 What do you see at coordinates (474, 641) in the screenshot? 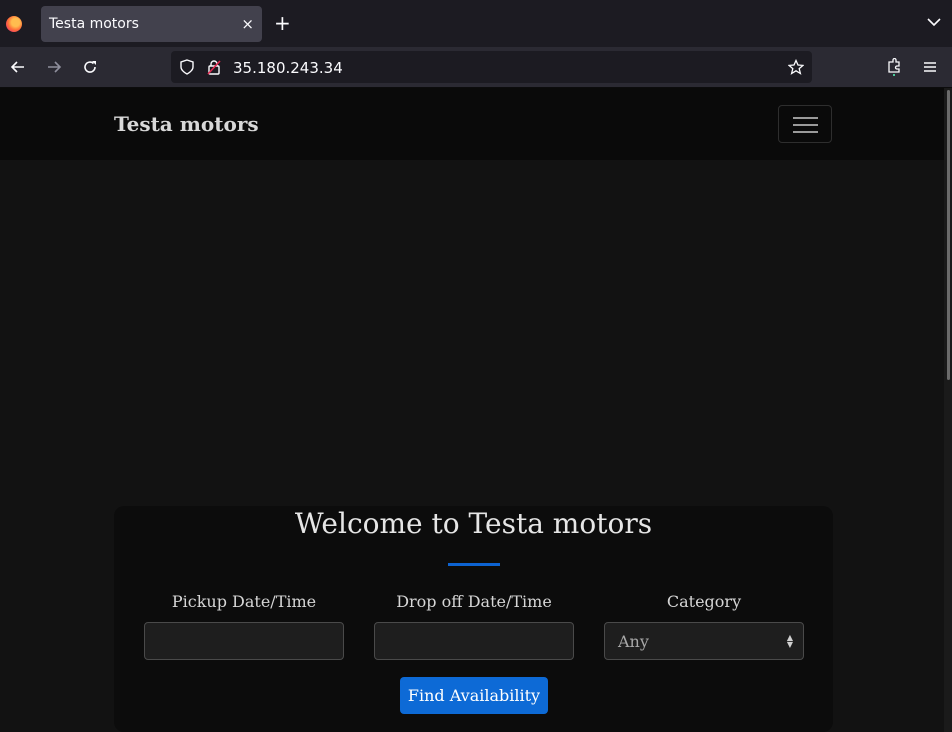
I see `dropoff-datetime-input` at bounding box center [474, 641].